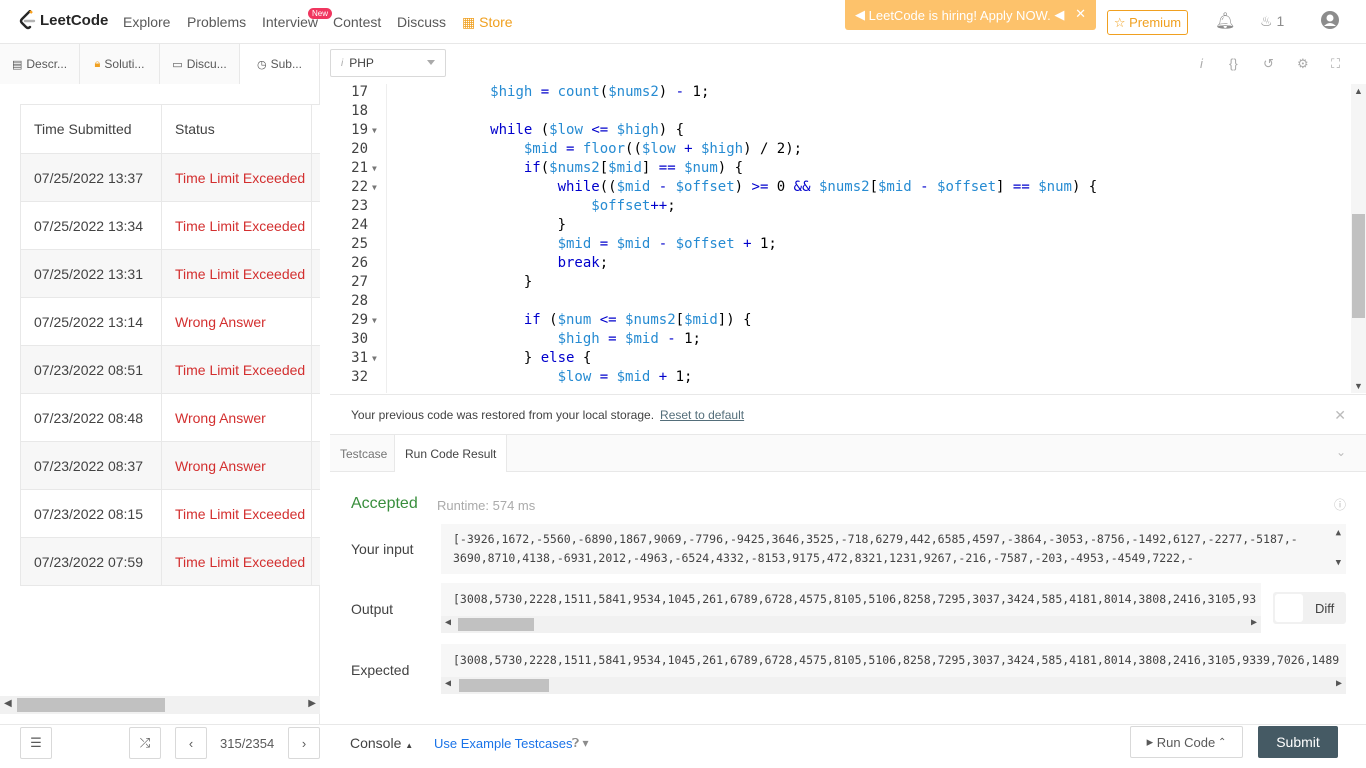 Image resolution: width=1366 pixels, height=768 pixels. Describe the element at coordinates (363, 453) in the screenshot. I see `tab-testcase: Testcase` at that location.